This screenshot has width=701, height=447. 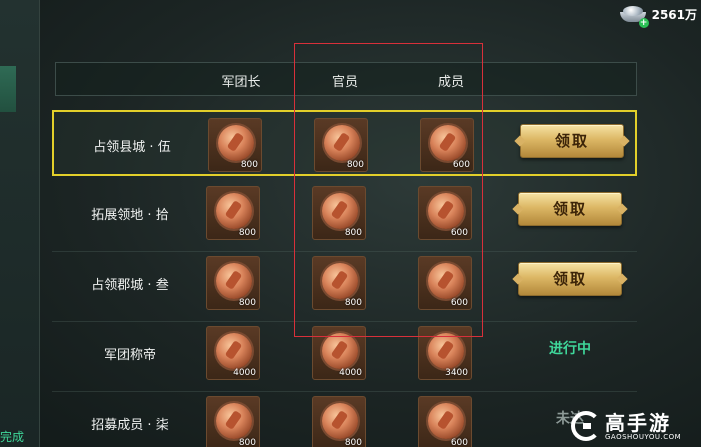 What do you see at coordinates (638, 423) in the screenshot?
I see `watermark-title: 高手游` at bounding box center [638, 423].